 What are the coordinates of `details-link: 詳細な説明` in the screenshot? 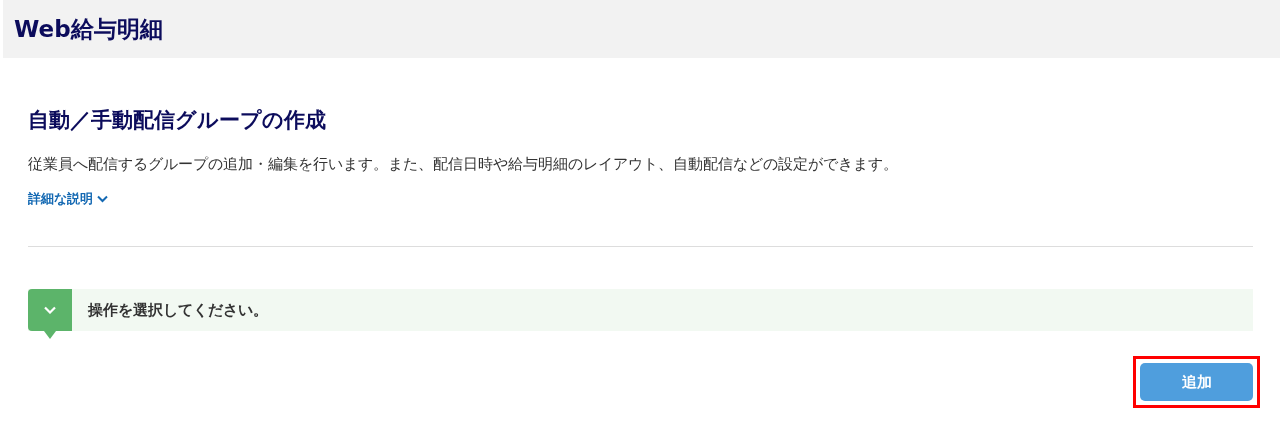 It's located at (68, 199).